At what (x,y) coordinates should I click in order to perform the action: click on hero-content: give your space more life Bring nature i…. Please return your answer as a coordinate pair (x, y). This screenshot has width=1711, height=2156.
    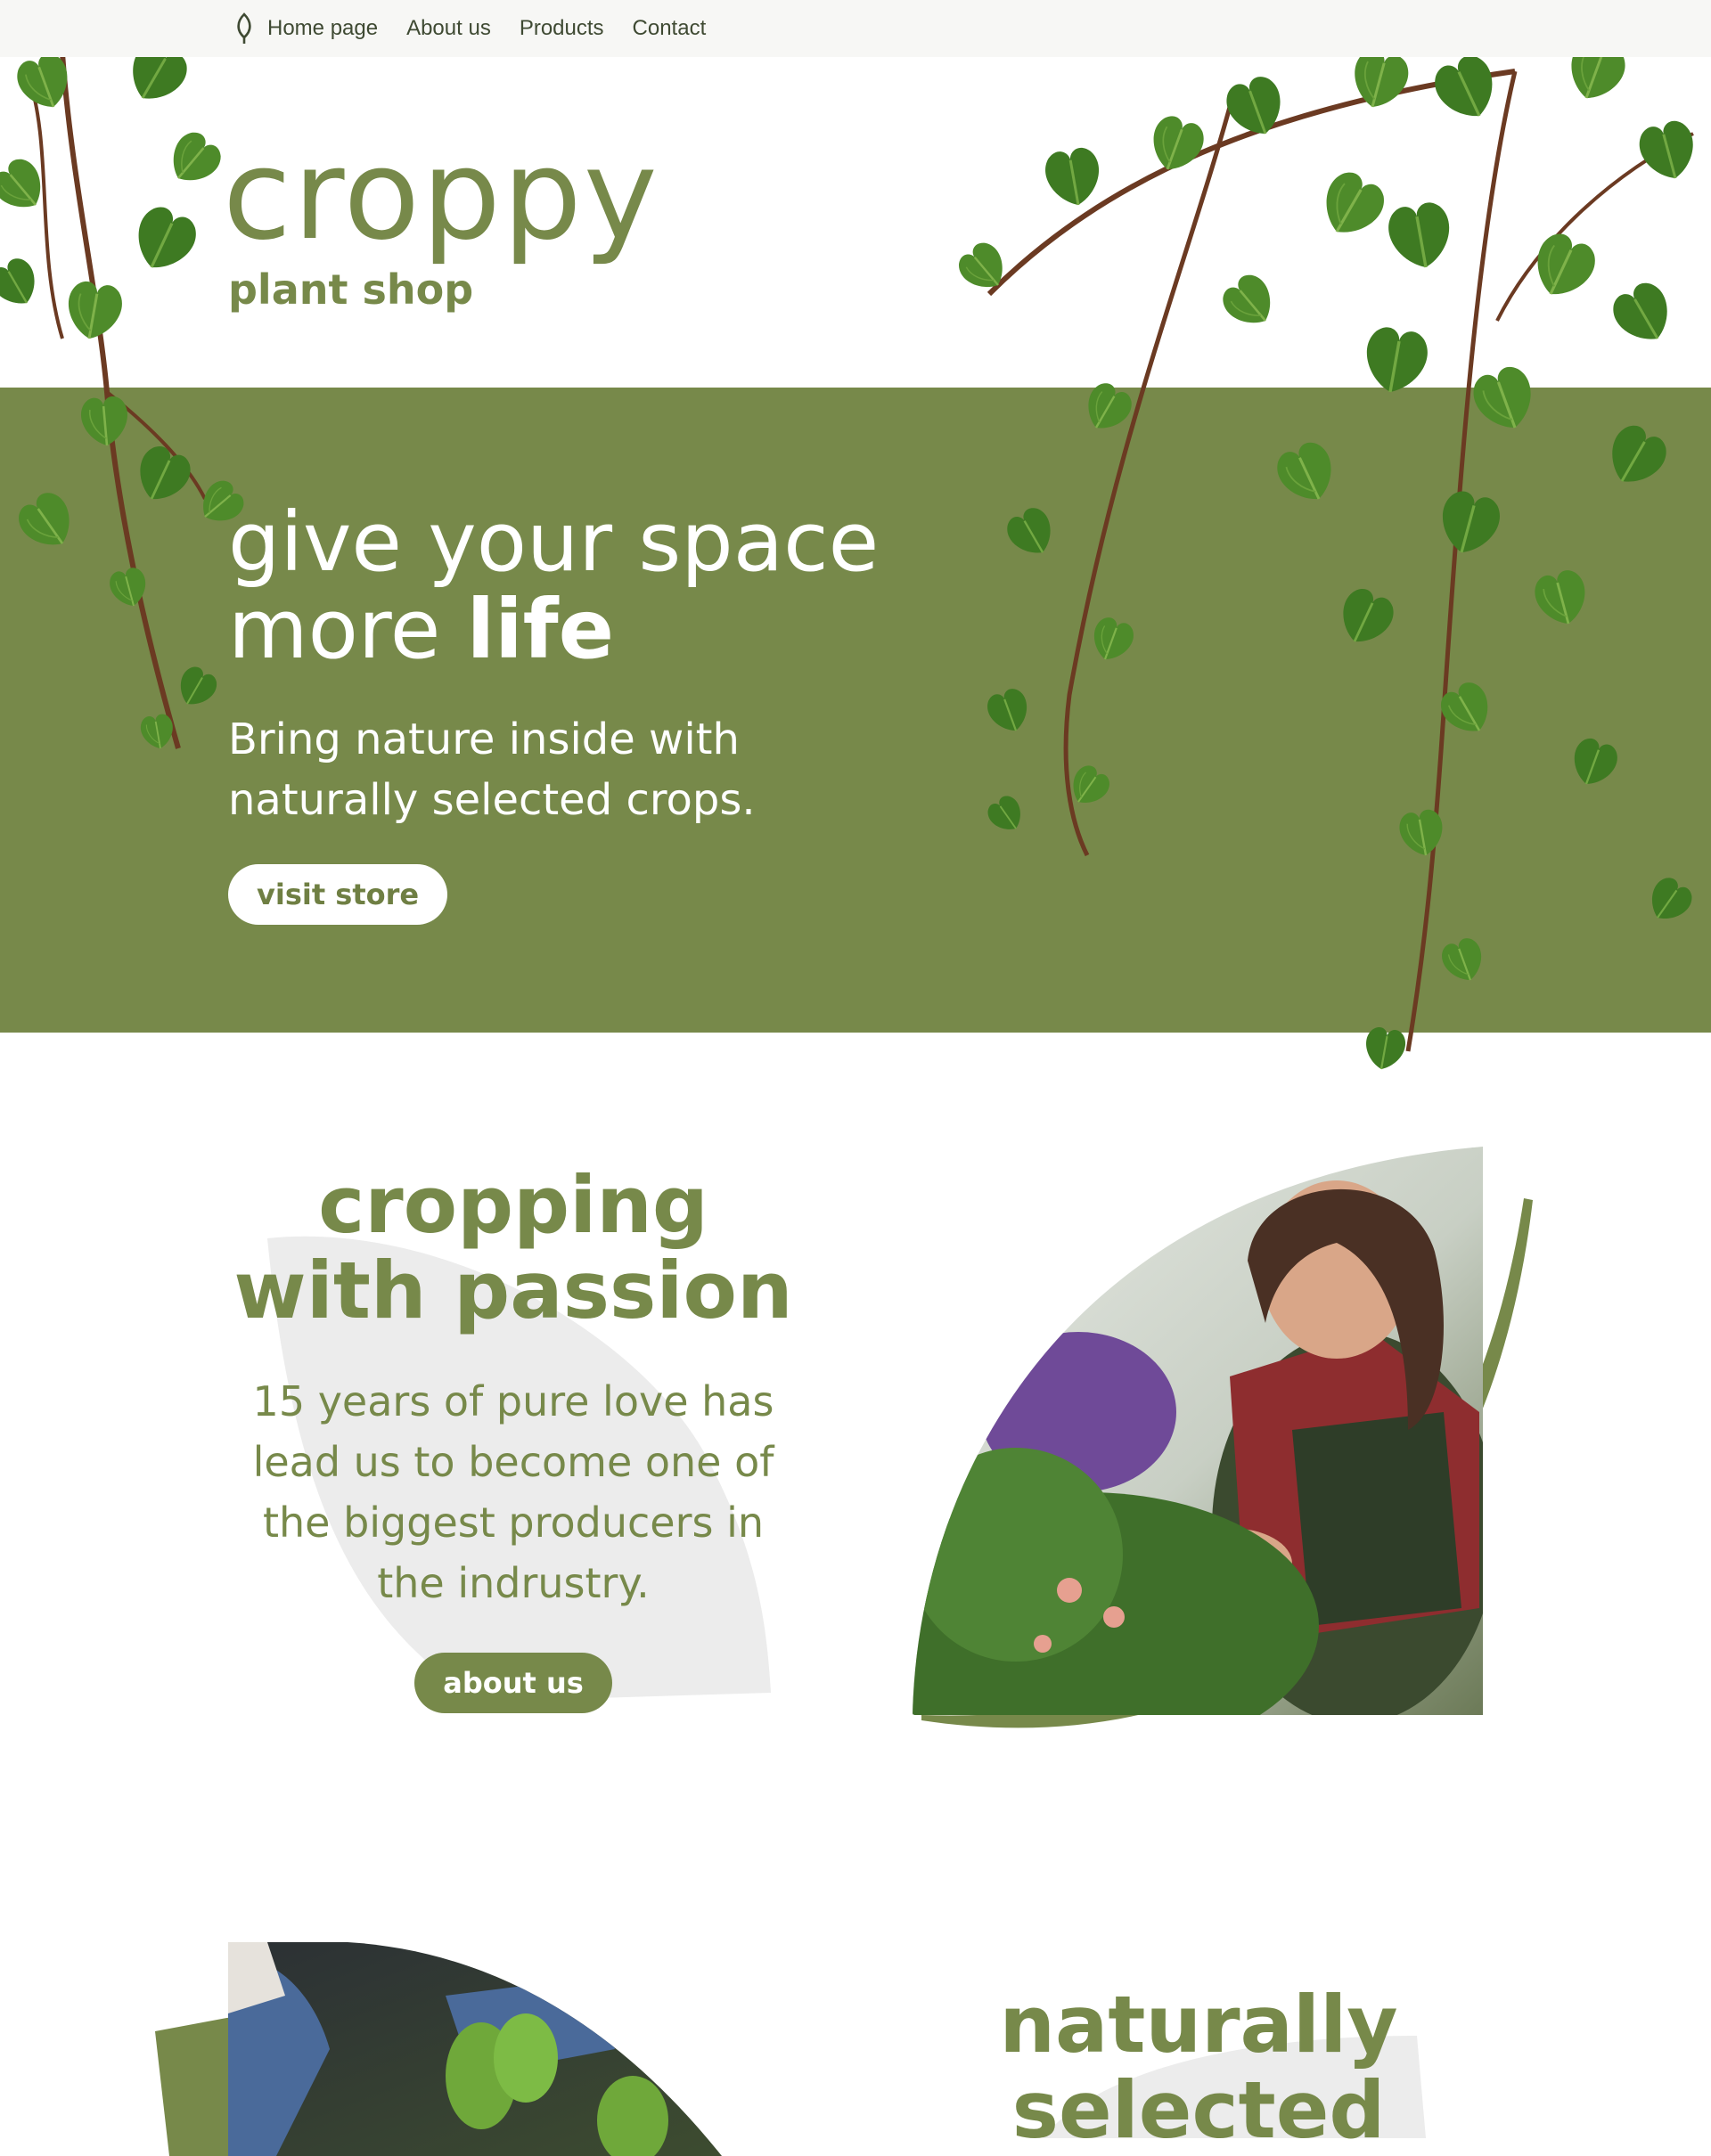
    Looking at the image, I should click on (553, 712).